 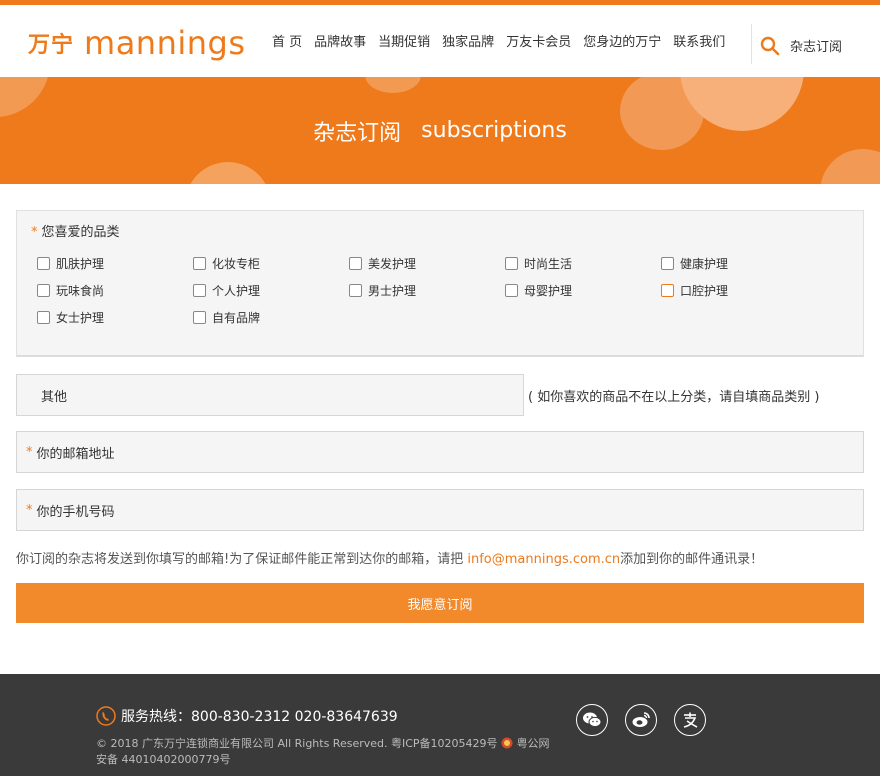 I want to click on phone-field: * 你的手机号码, so click(x=440, y=510).